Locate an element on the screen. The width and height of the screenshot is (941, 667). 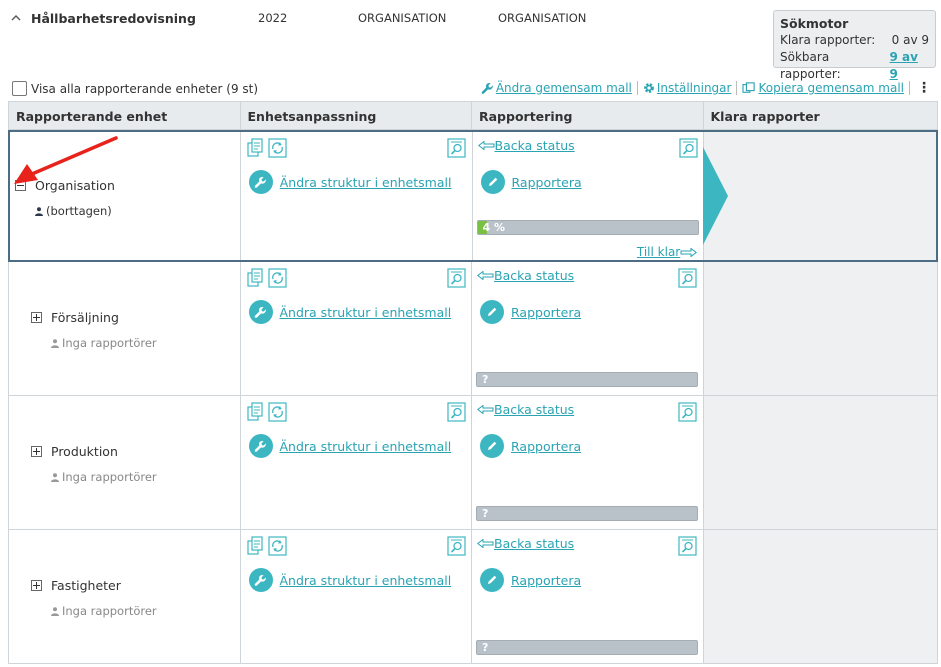
unit-produktion: Produktion is located at coordinates (74, 451).